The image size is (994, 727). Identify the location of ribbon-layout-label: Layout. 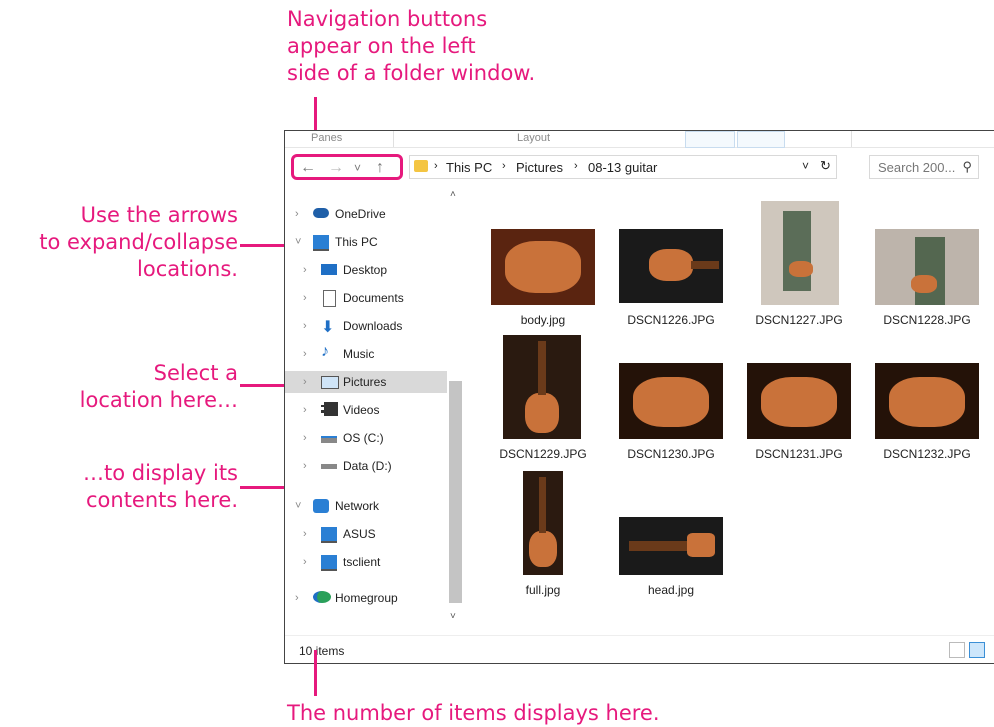
(534, 138).